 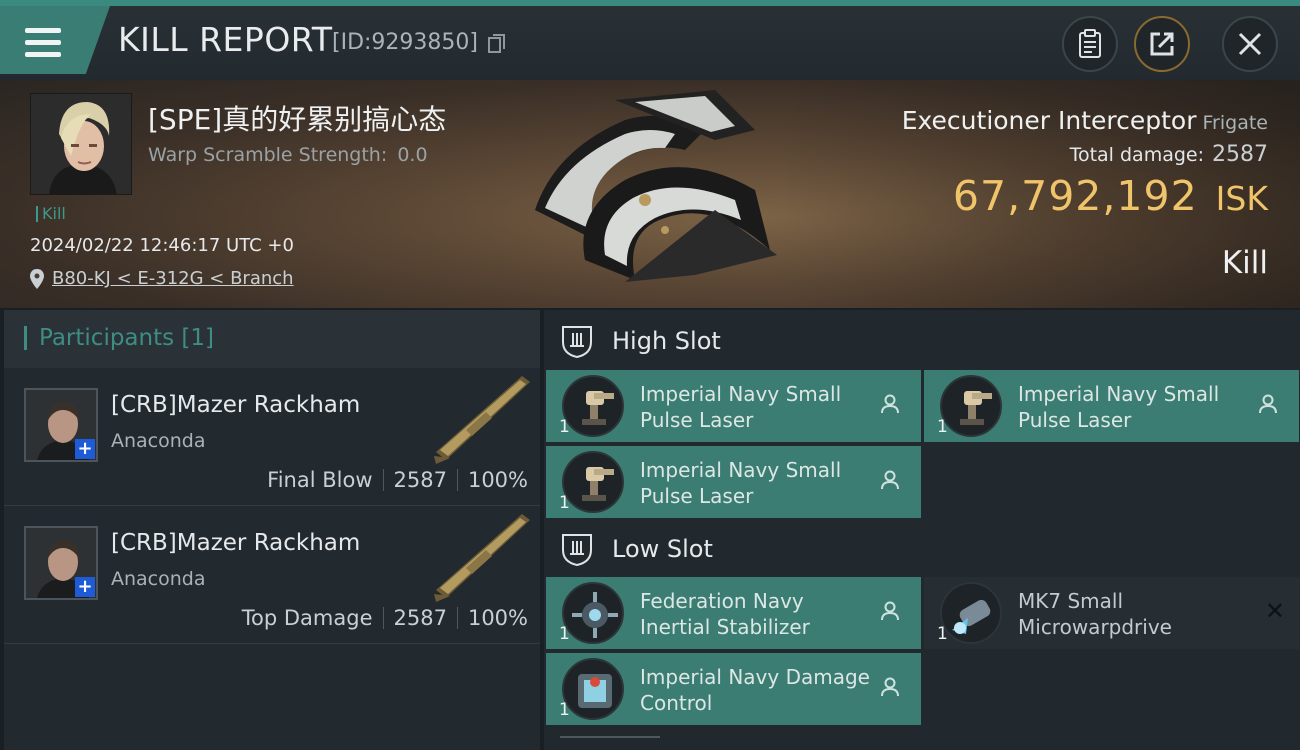 I want to click on total-damage: Total damage: 2587, so click(x=1169, y=154).